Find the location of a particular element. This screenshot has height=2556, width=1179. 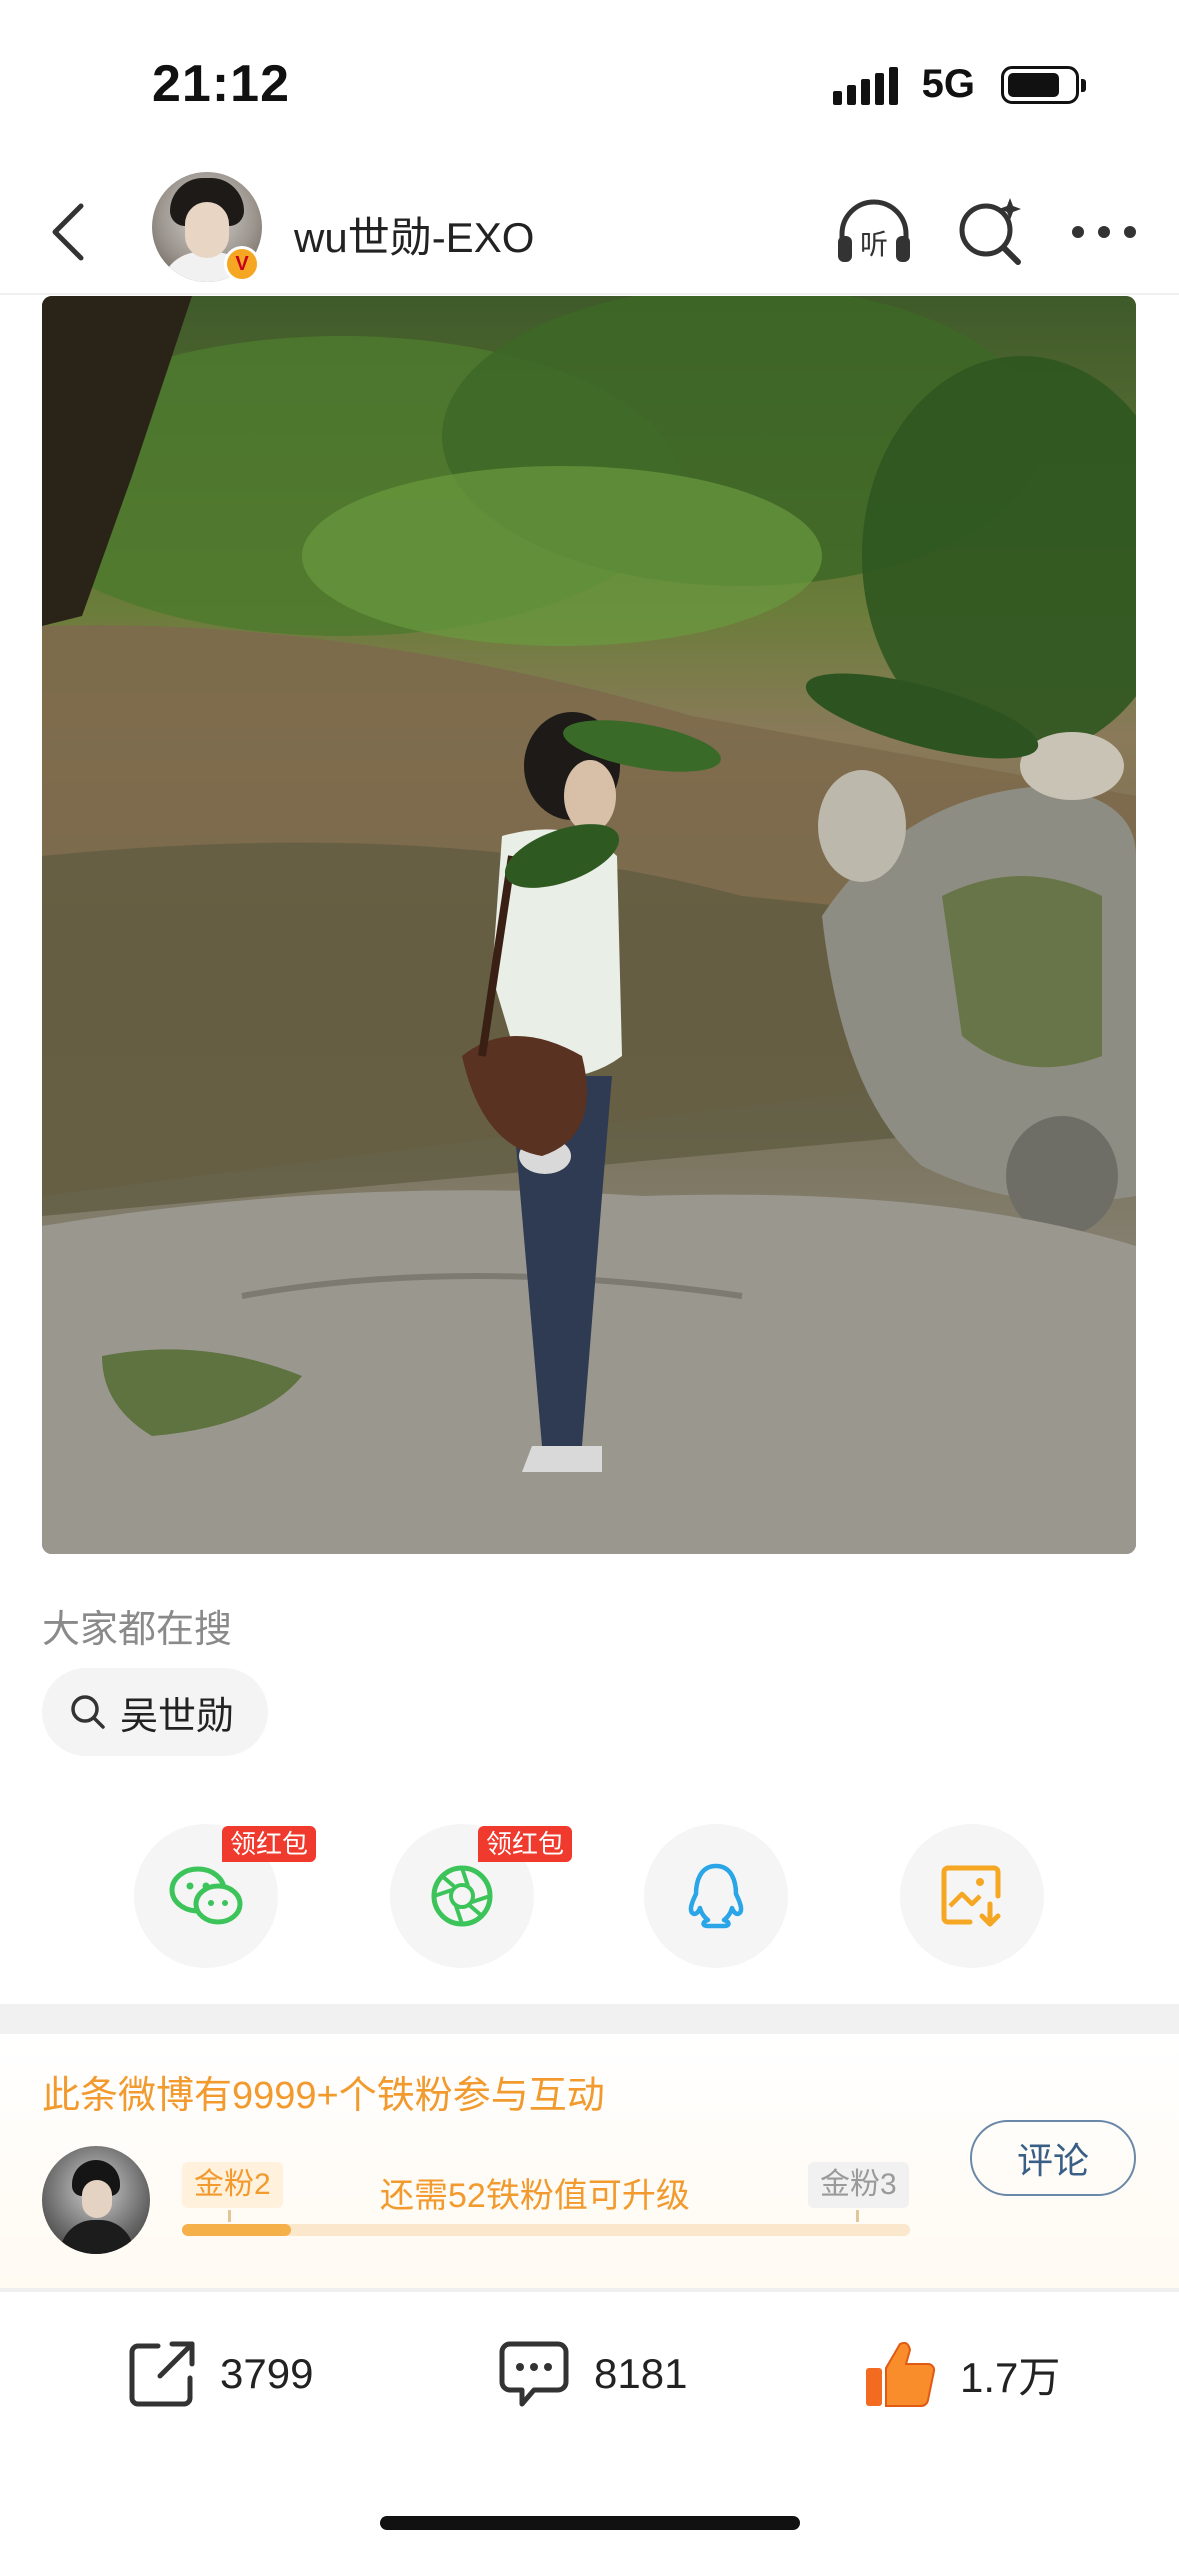

headphones-listen-icon: 听 is located at coordinates (874, 230).